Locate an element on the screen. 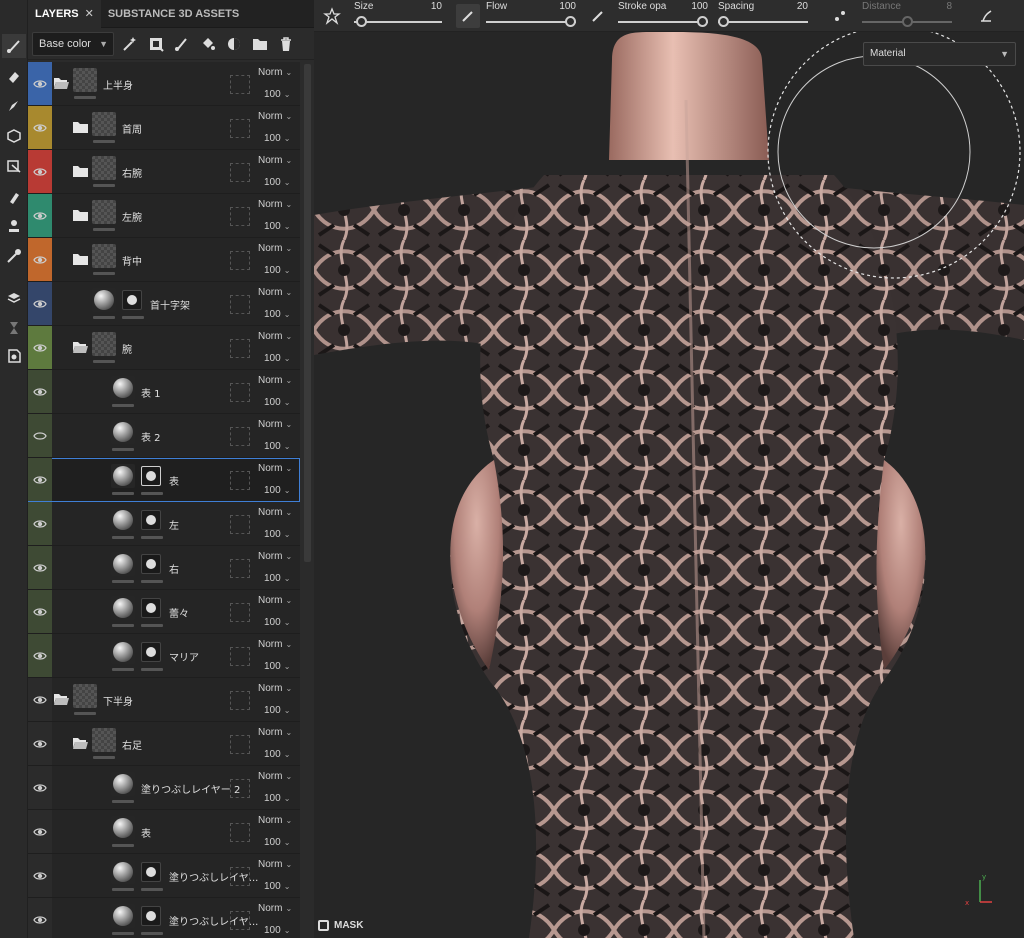 This screenshot has width=1024, height=938. alignment-icon is located at coordinates (986, 16).